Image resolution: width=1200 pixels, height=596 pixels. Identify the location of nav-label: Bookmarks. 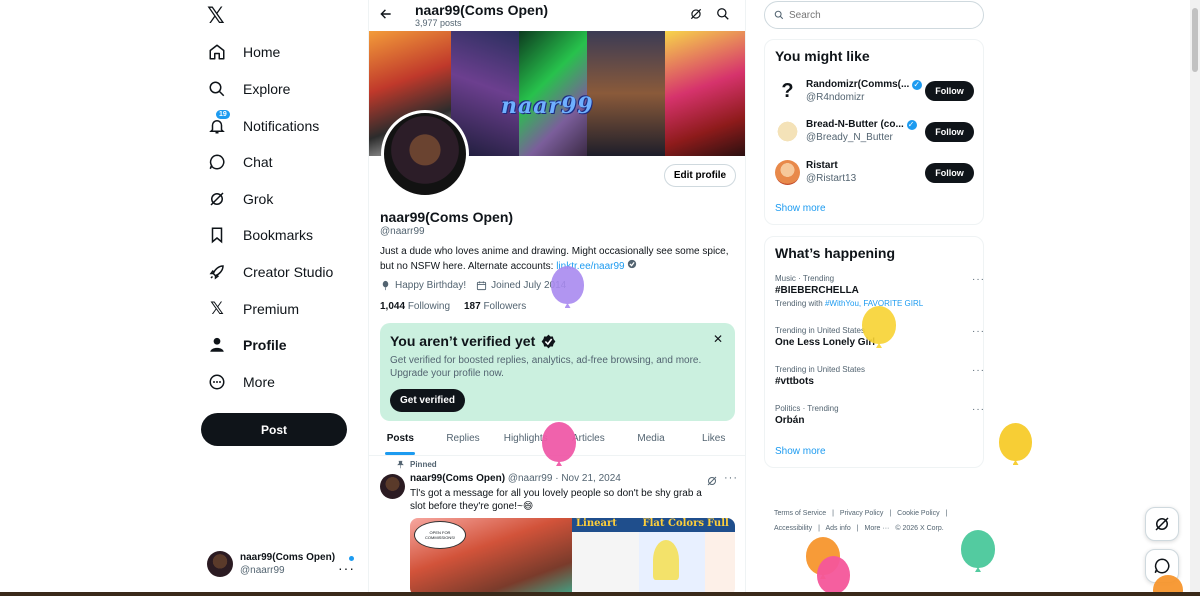
(278, 235).